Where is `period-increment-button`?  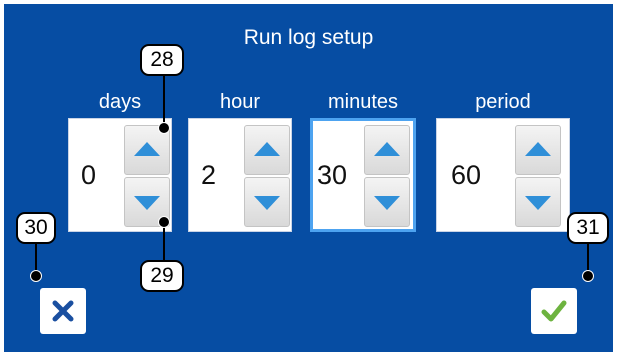 period-increment-button is located at coordinates (538, 150).